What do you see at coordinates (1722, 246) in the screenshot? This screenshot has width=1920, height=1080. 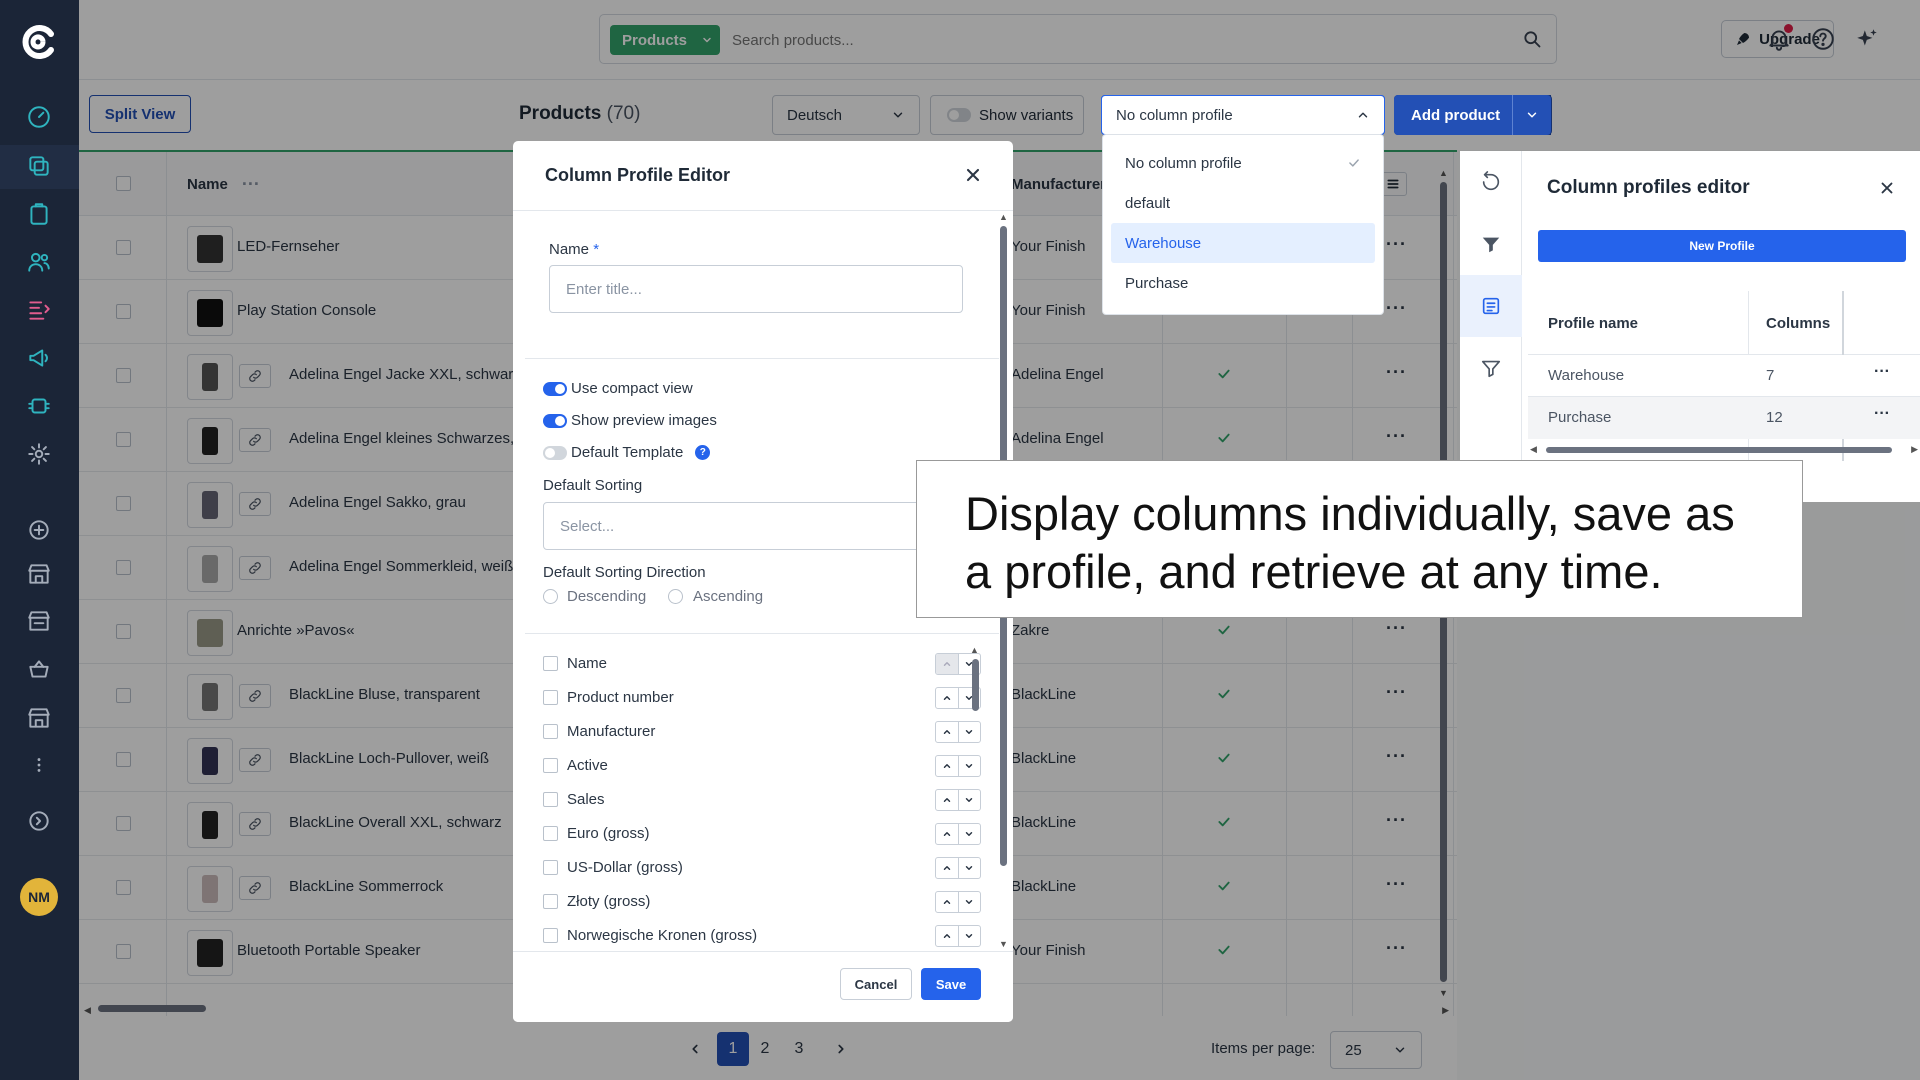 I see `new-profile-button: New Profile` at bounding box center [1722, 246].